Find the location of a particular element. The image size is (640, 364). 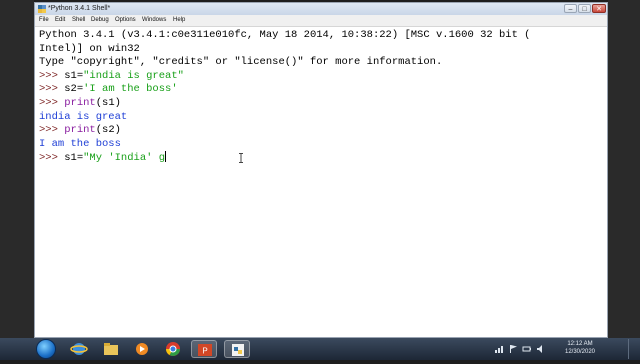

input-line: >>> s1="india is great" is located at coordinates (111, 77).